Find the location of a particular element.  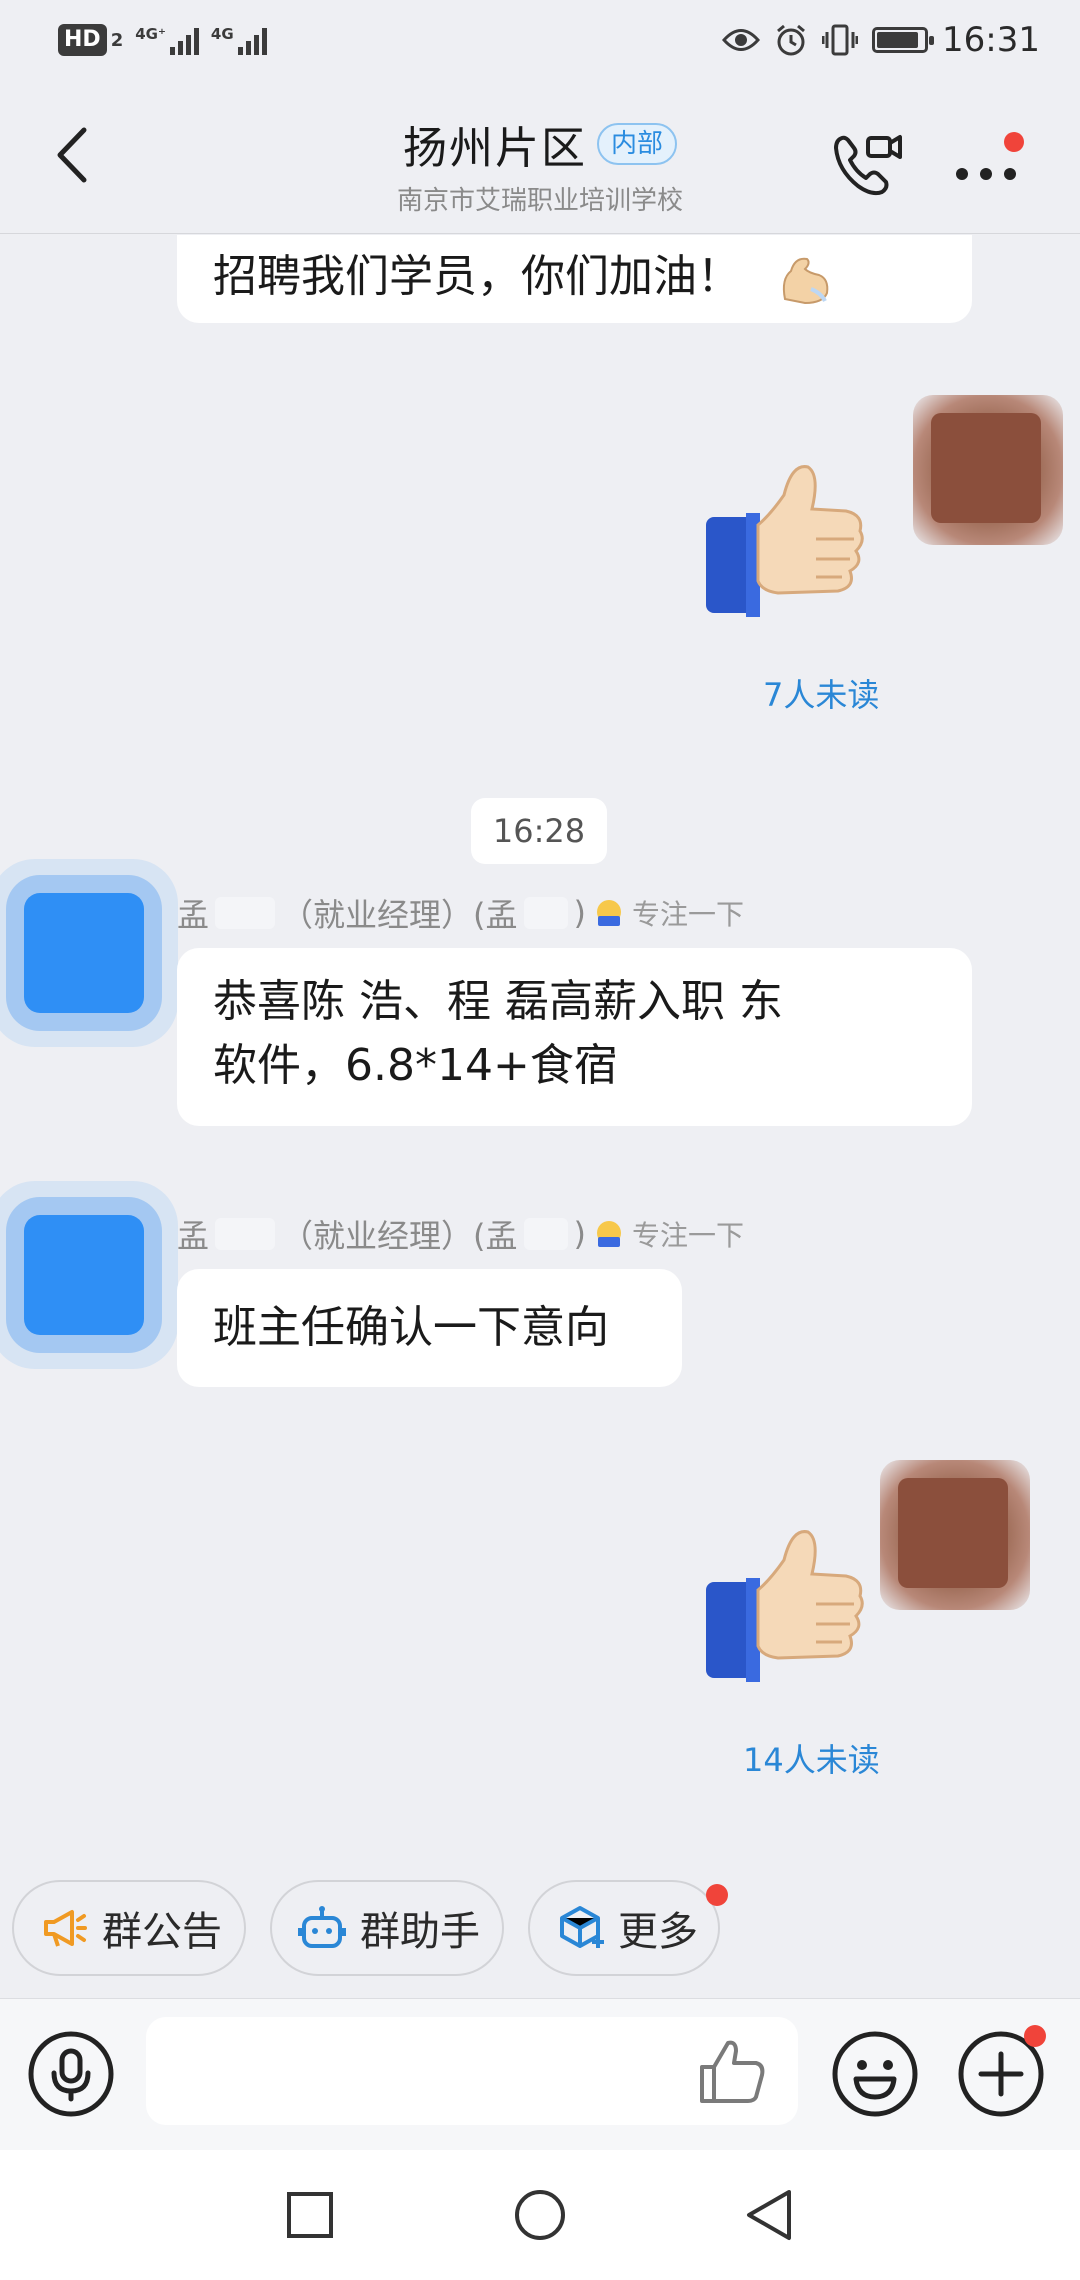

signal-icon-sim2: 4G is located at coordinates (239, 40).